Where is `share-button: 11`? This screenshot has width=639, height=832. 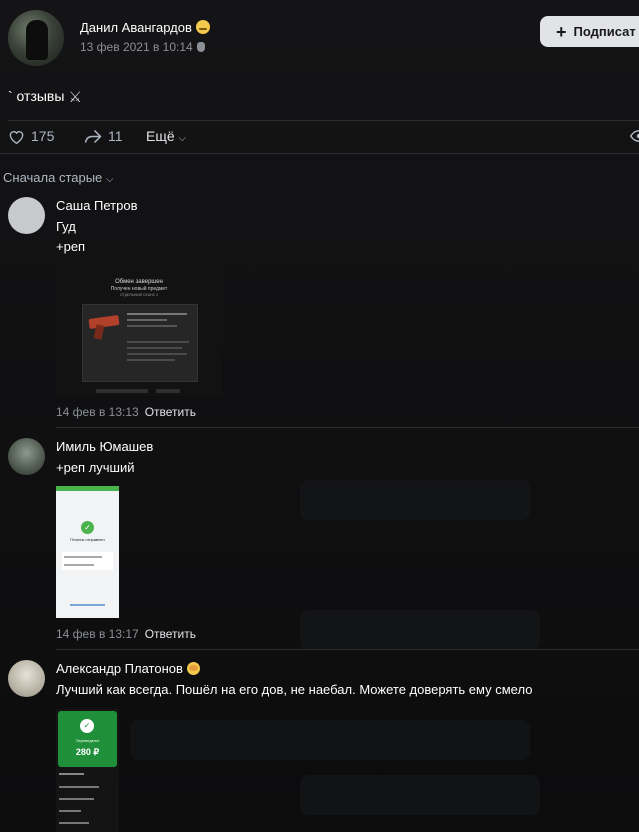
share-button: 11 is located at coordinates (103, 136).